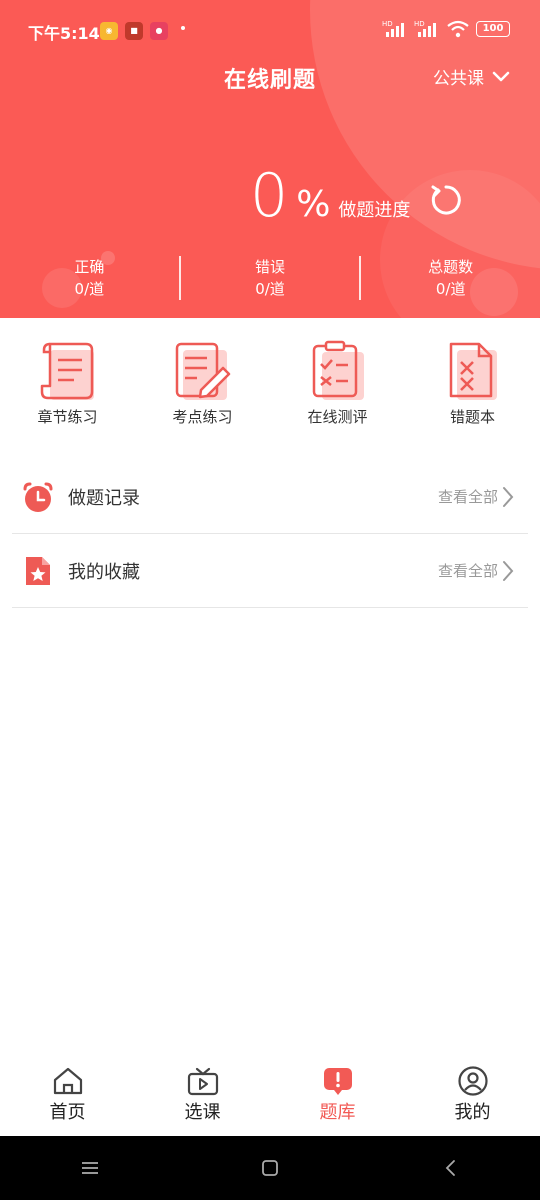 This screenshot has width=540, height=1200. I want to click on tab-label: 题库, so click(337, 1112).